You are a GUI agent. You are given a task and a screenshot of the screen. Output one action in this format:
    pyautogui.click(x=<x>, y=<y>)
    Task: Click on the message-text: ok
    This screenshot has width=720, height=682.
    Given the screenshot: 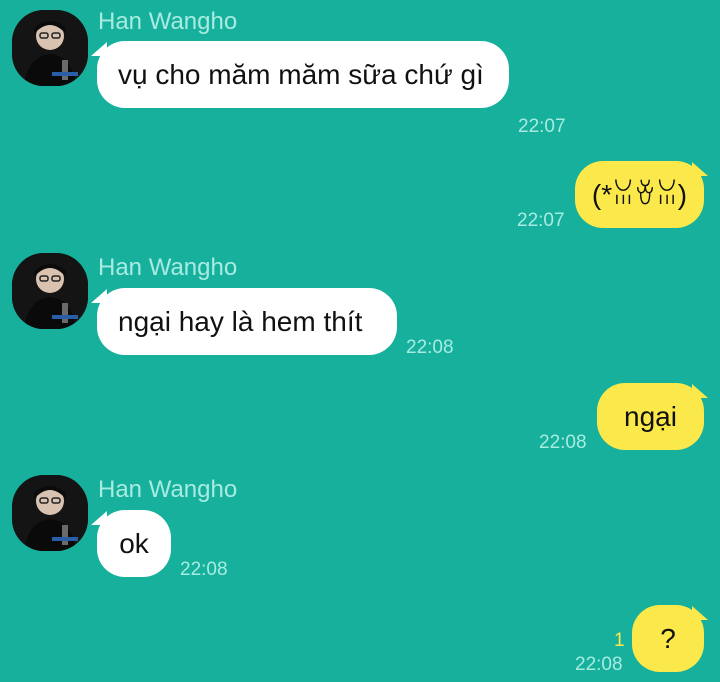 What is the action you would take?
    pyautogui.click(x=134, y=543)
    